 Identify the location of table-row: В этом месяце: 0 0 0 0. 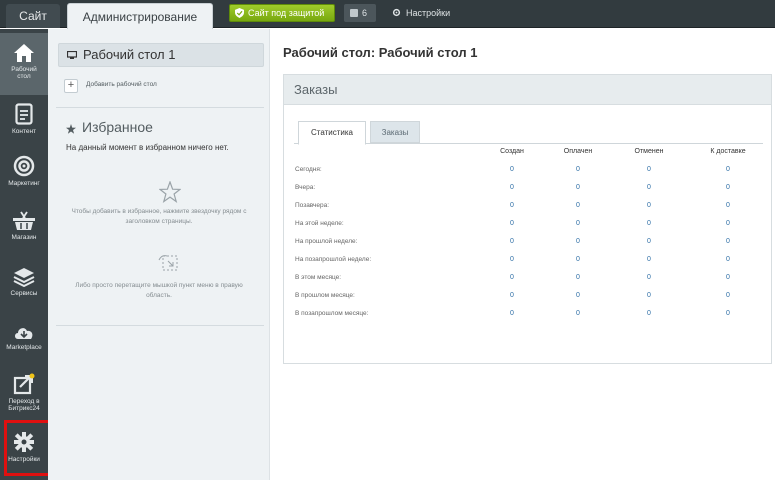
(528, 281).